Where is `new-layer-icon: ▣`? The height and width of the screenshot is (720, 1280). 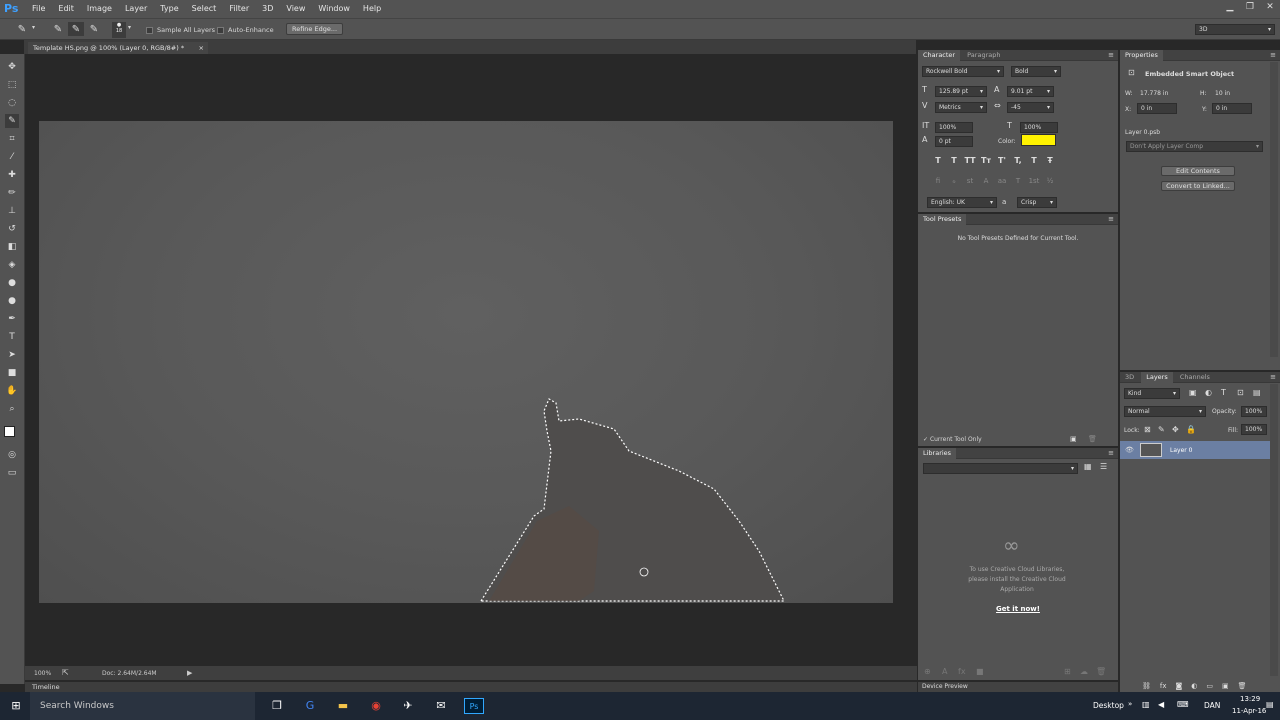 new-layer-icon: ▣ is located at coordinates (1225, 686).